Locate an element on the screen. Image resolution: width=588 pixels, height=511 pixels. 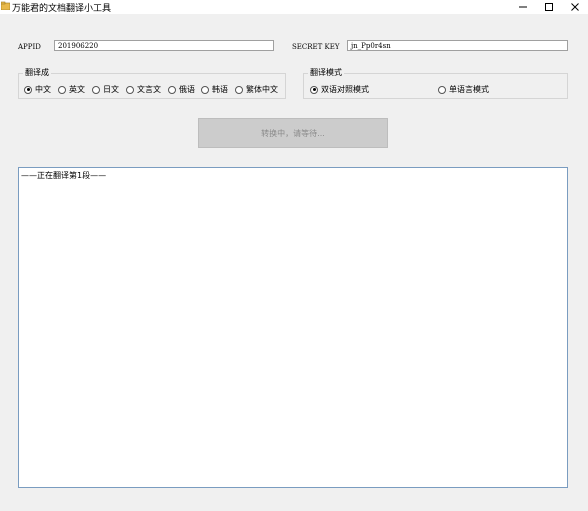
lang-option-korean: 韩语 is located at coordinates (214, 89).